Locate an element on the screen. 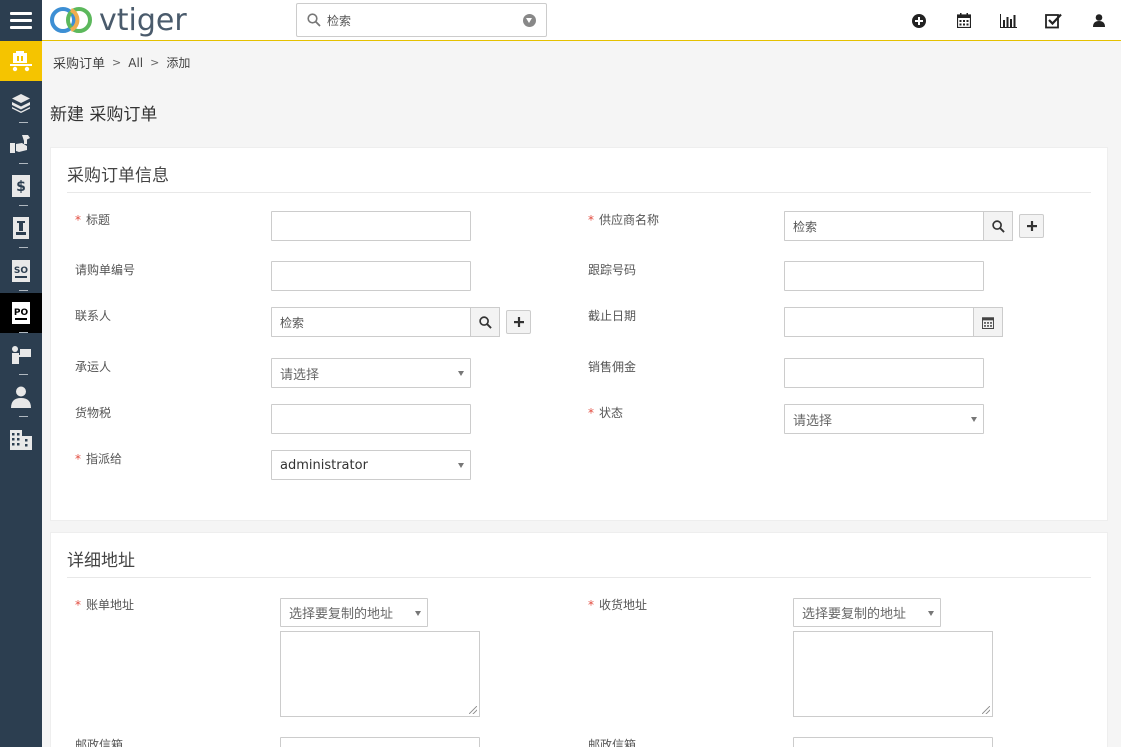 The height and width of the screenshot is (747, 1121). page-title: 新建 采购订单 is located at coordinates (104, 115).